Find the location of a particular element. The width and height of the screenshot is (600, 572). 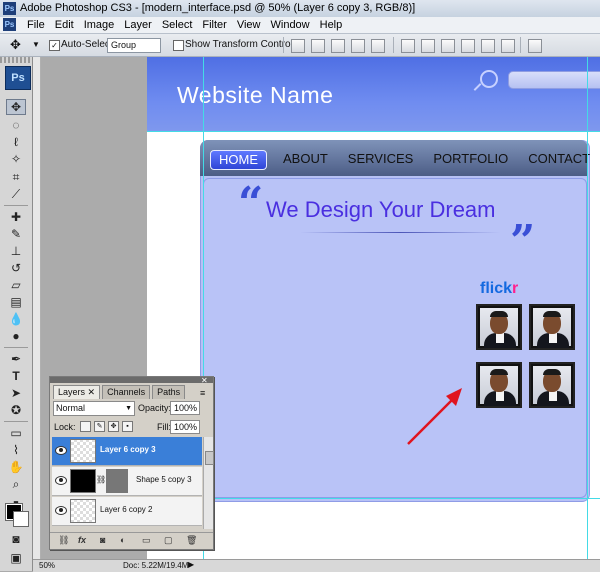

layer-name: Layer 6 copy 2 is located at coordinates (126, 509).